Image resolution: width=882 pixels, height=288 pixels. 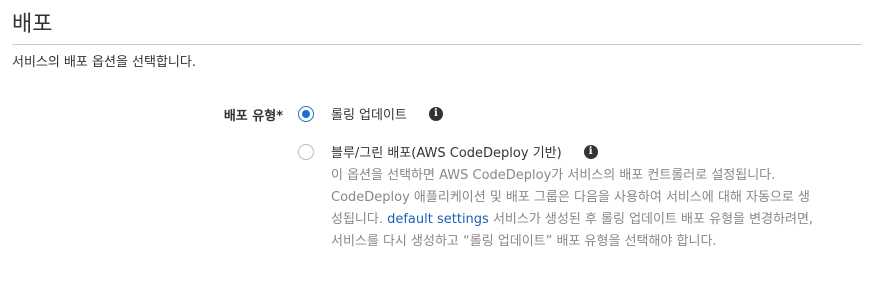 I want to click on default-settings-link: default settings, so click(x=438, y=219).